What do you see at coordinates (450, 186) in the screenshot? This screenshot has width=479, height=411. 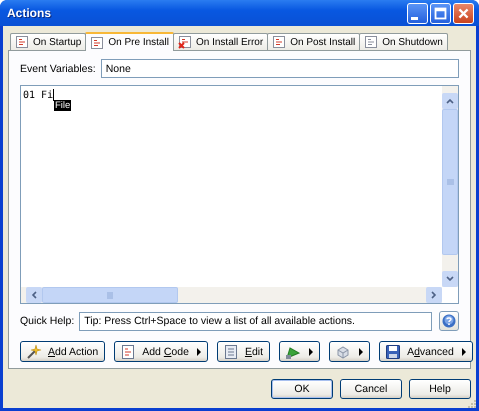 I see `vertical-scrollbar` at bounding box center [450, 186].